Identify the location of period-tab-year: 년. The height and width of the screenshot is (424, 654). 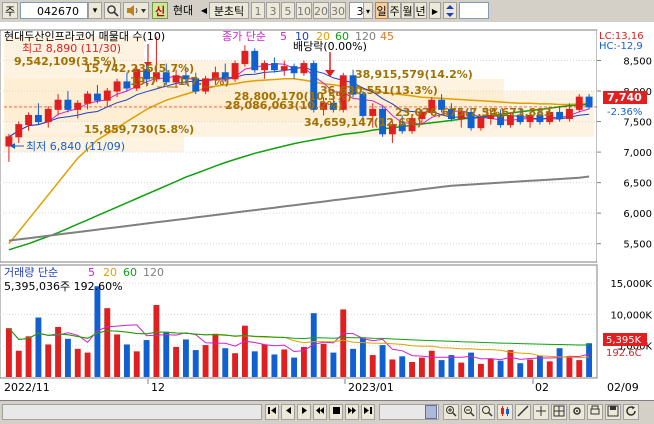
(420, 10).